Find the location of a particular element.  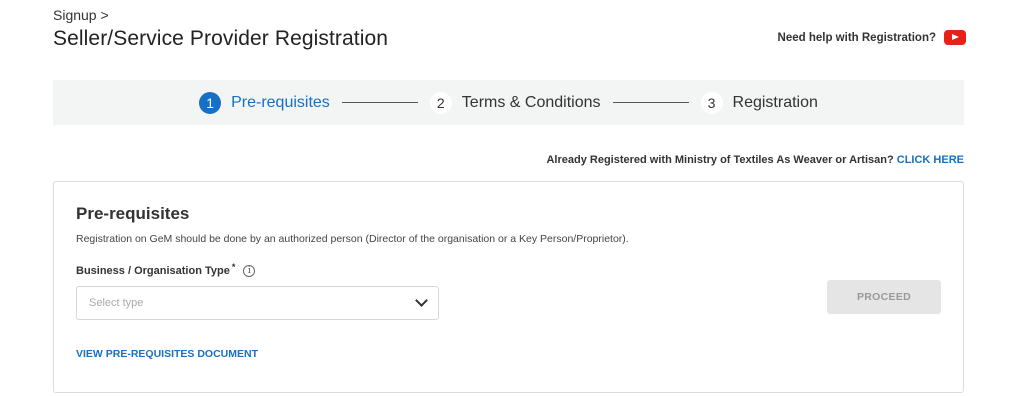

select-placeholder: Select type is located at coordinates (116, 303).